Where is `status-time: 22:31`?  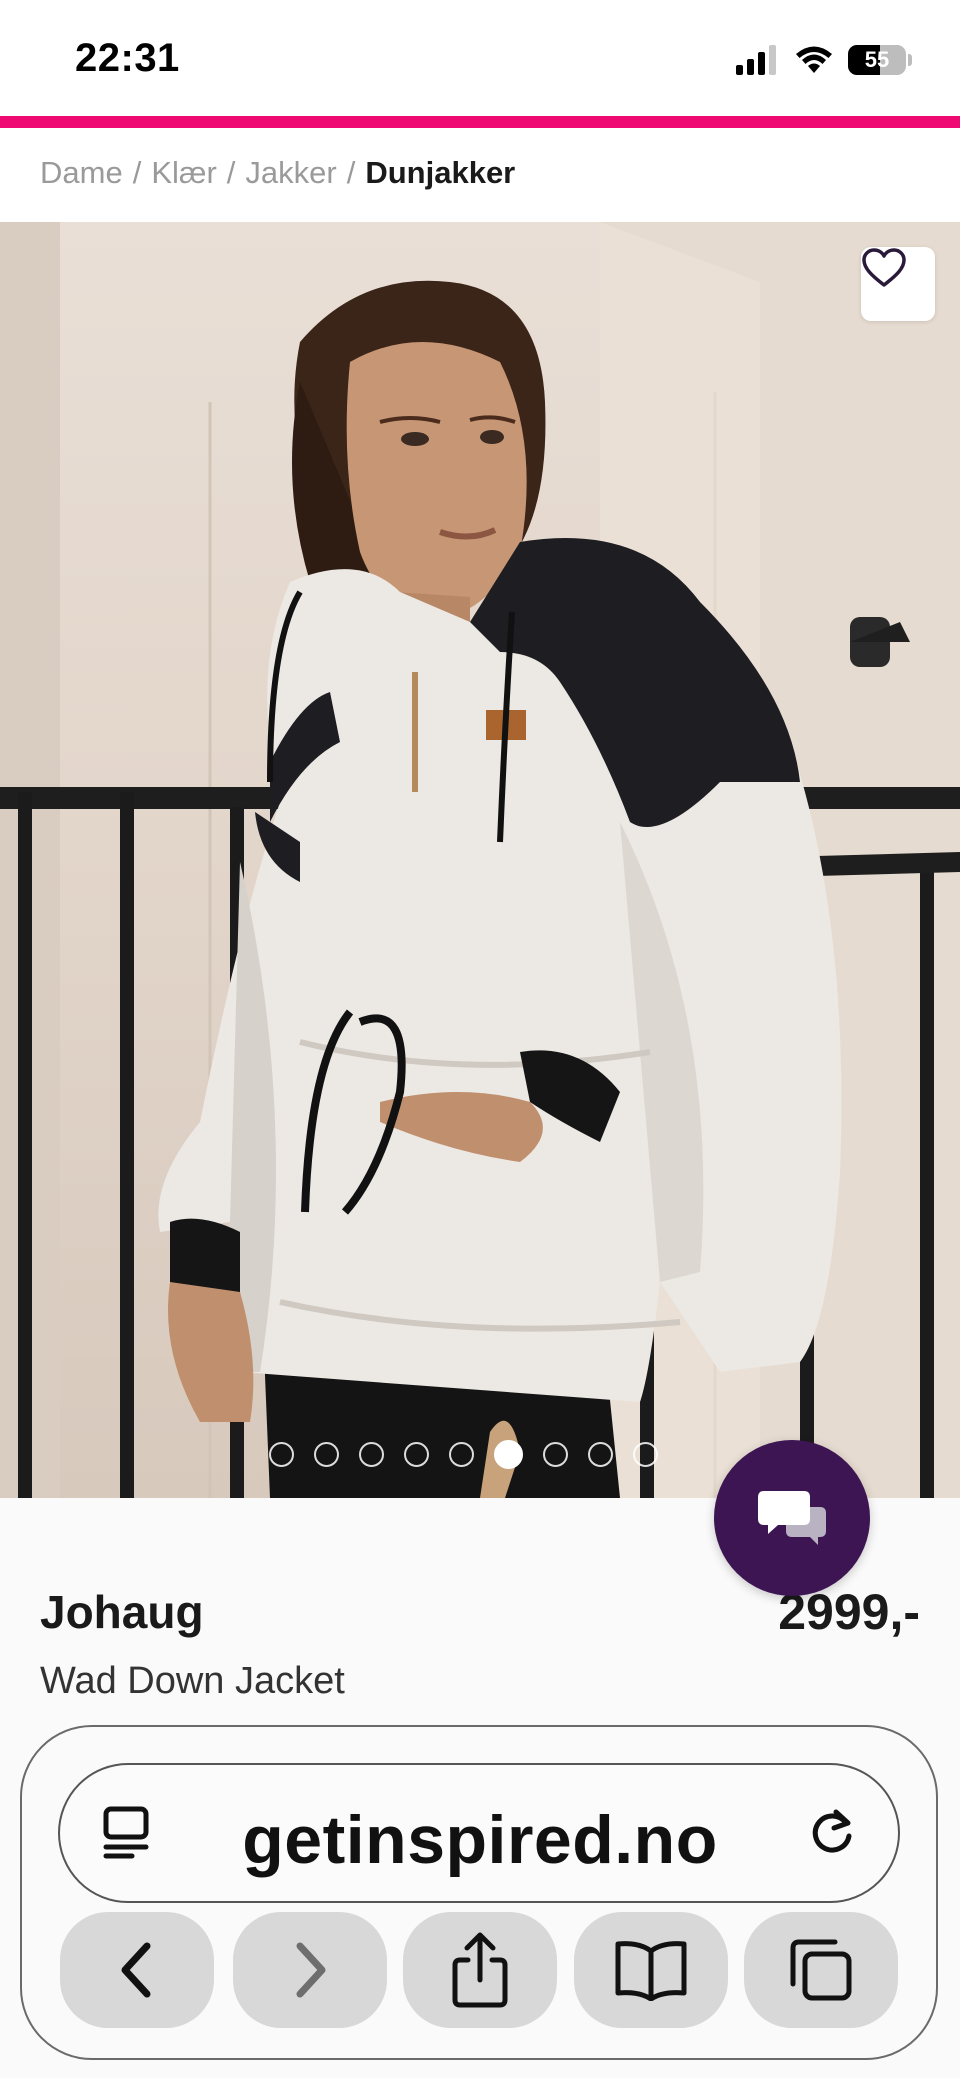 status-time: 22:31 is located at coordinates (127, 58).